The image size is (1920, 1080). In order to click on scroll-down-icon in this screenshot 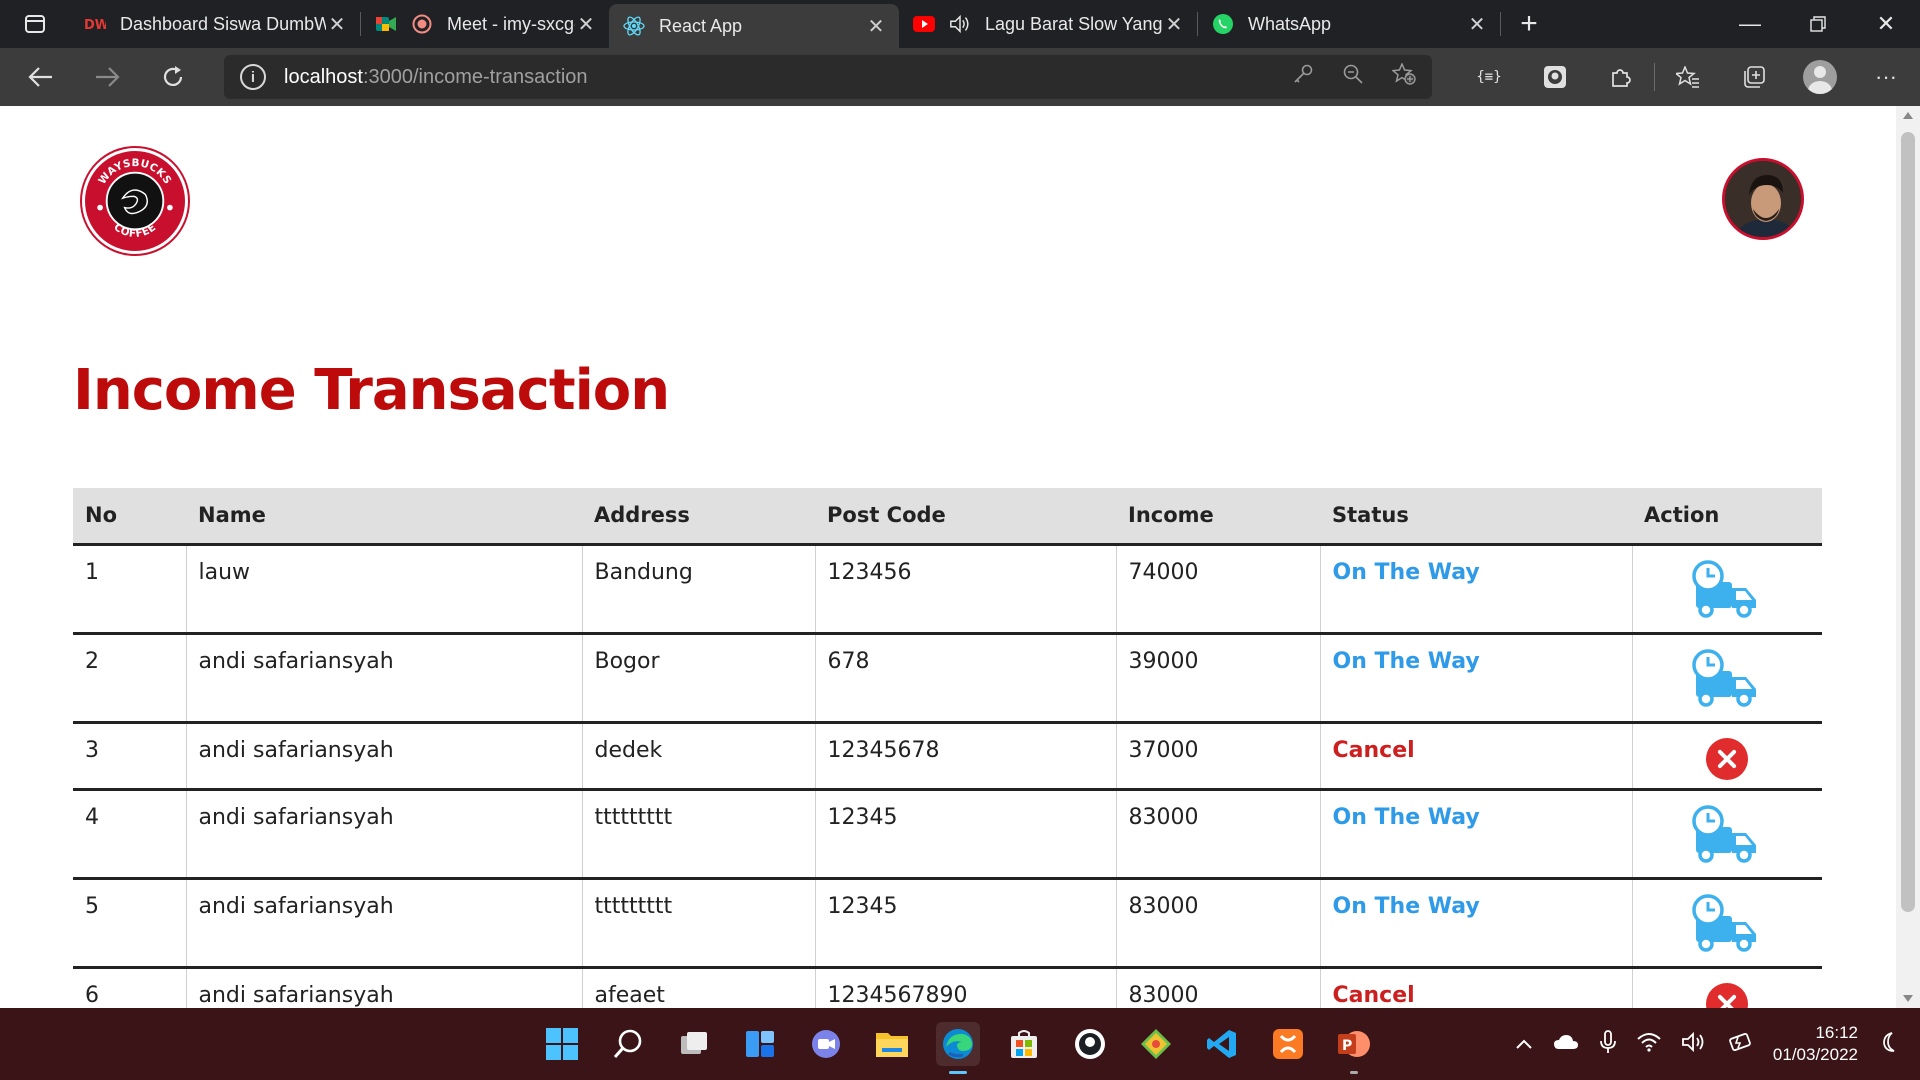, I will do `click(1908, 998)`.